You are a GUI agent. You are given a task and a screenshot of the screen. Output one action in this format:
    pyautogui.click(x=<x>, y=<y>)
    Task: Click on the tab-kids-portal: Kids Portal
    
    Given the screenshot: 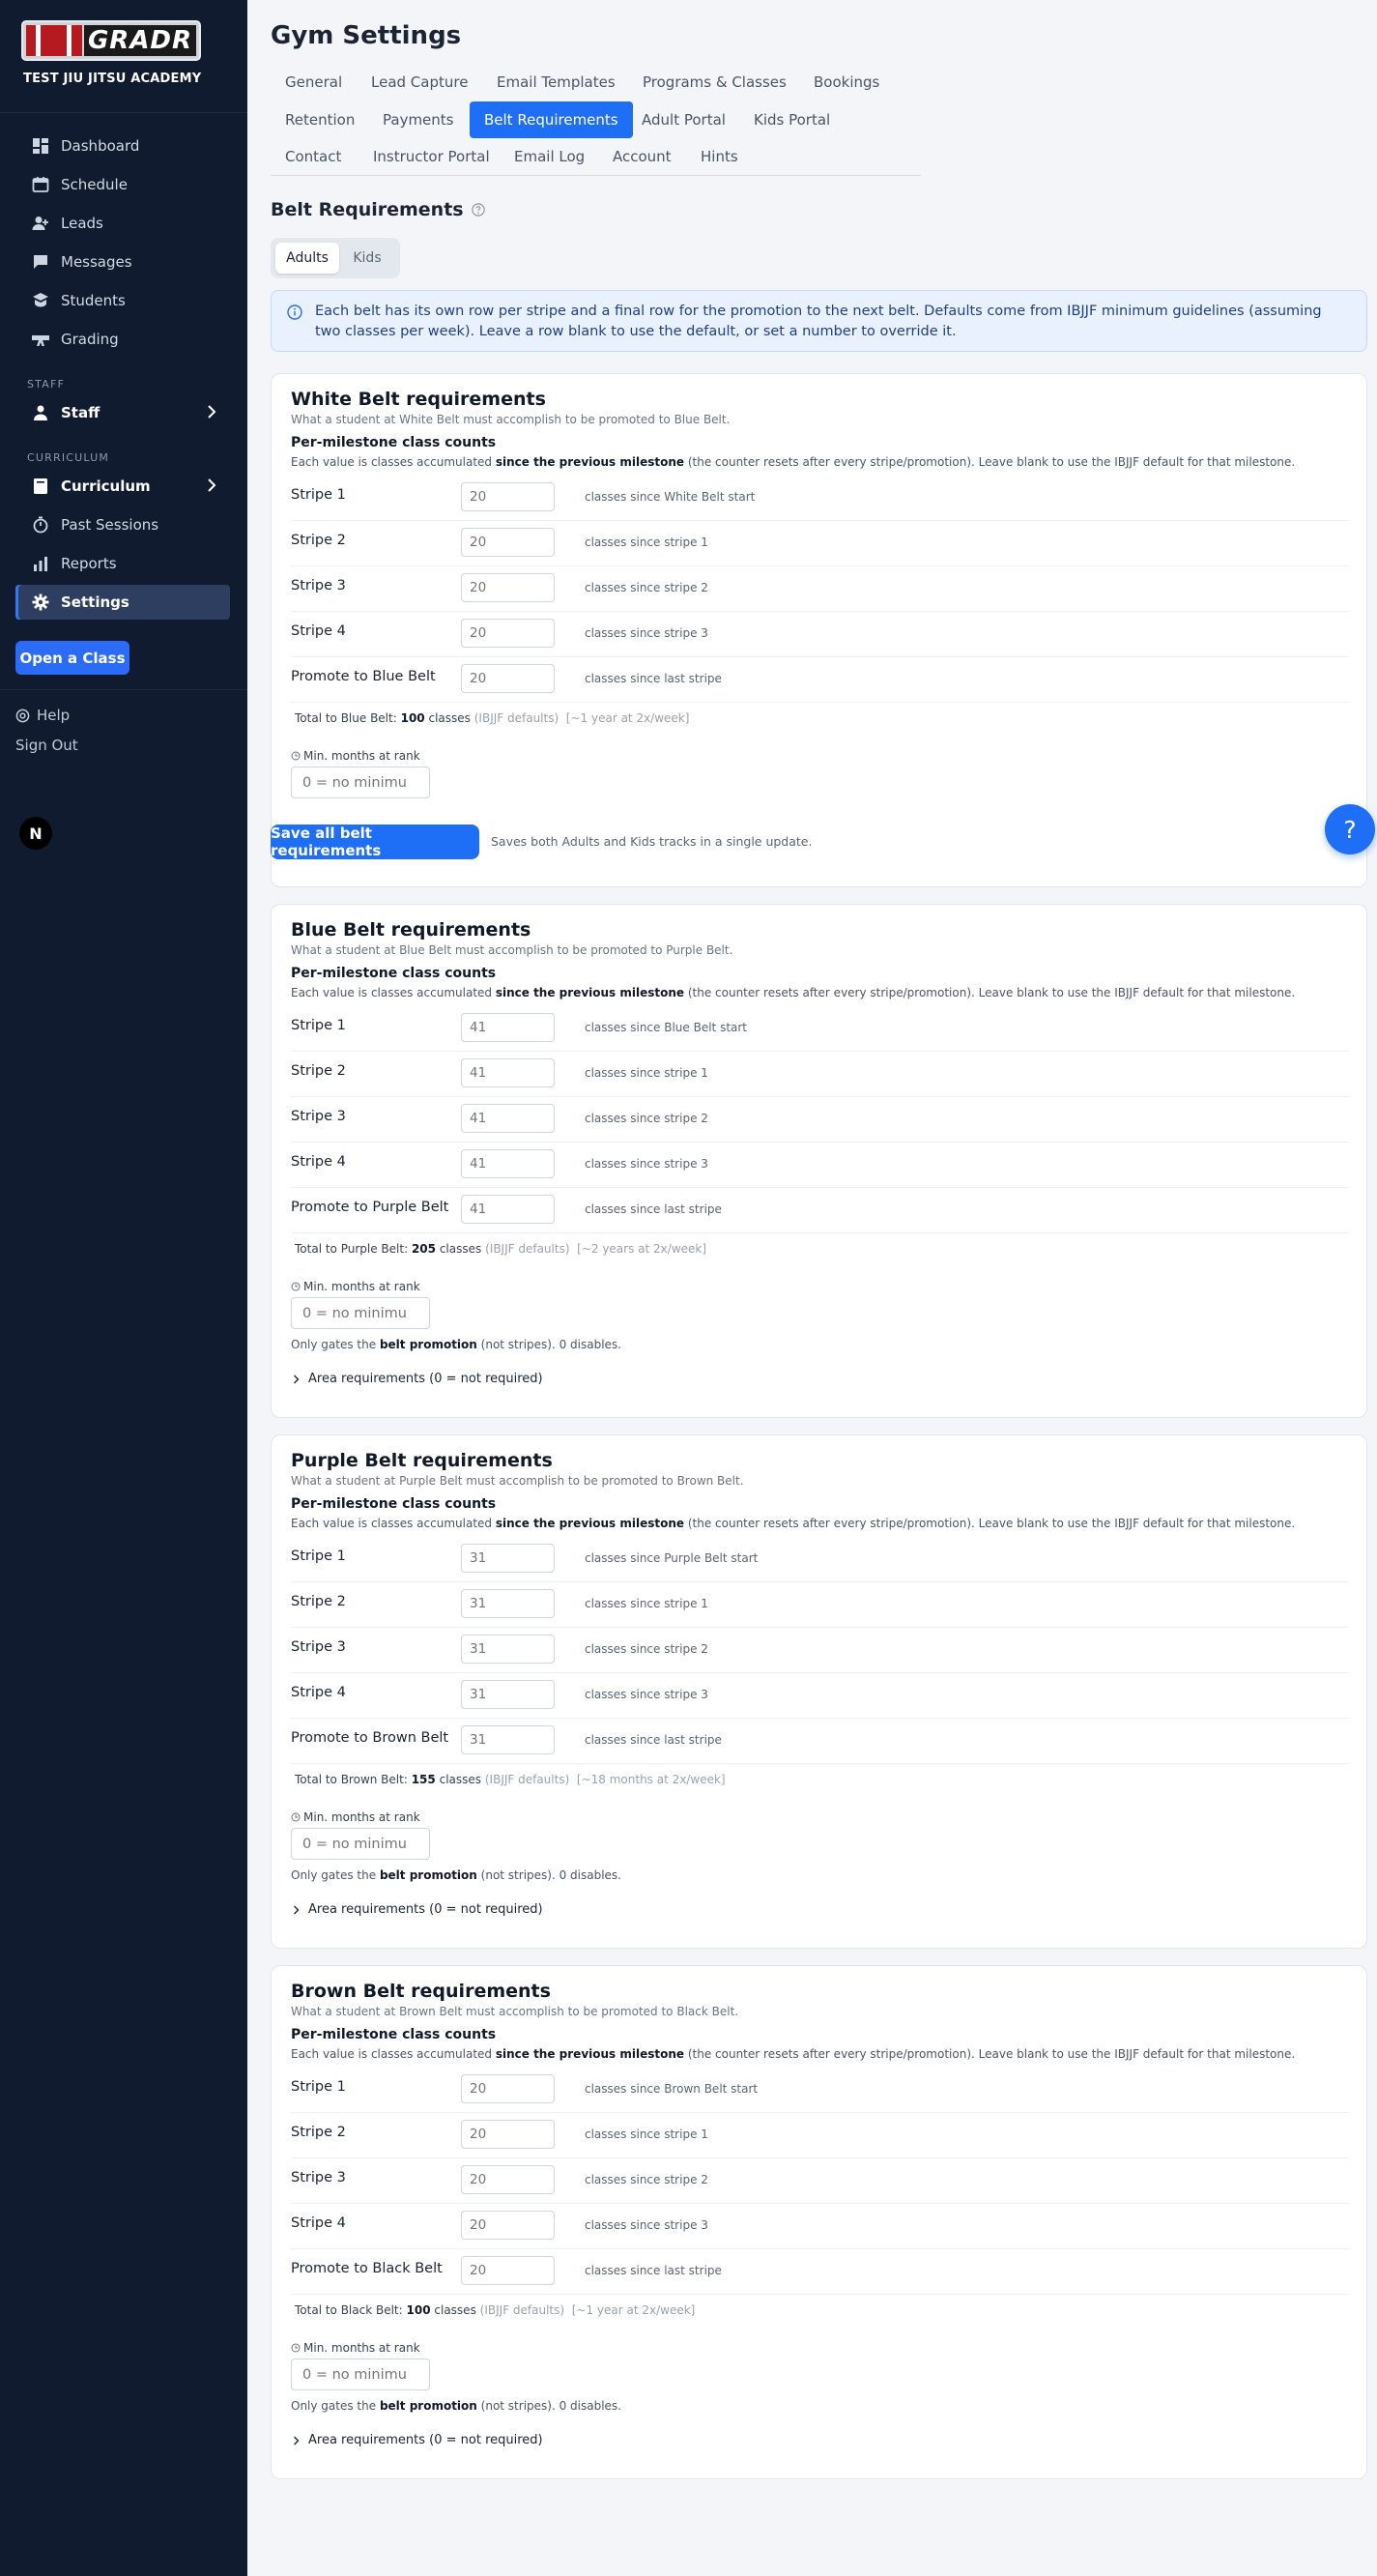 What is the action you would take?
    pyautogui.click(x=792, y=119)
    